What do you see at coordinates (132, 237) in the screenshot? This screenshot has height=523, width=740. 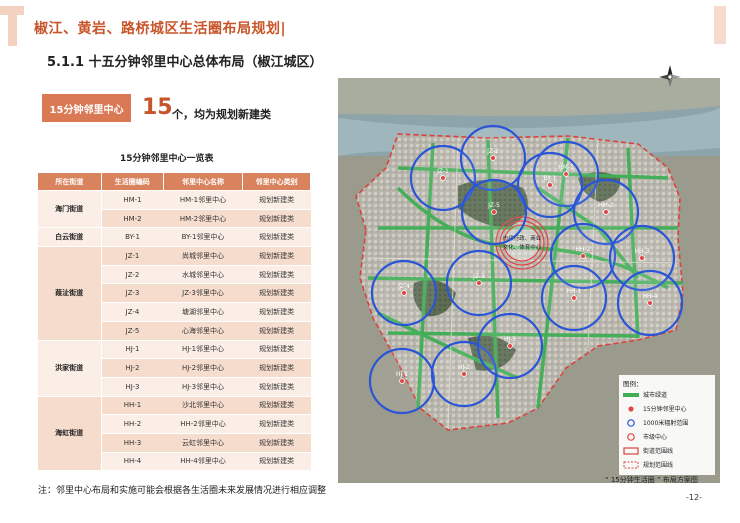 I see `code-cell: BY-1` at bounding box center [132, 237].